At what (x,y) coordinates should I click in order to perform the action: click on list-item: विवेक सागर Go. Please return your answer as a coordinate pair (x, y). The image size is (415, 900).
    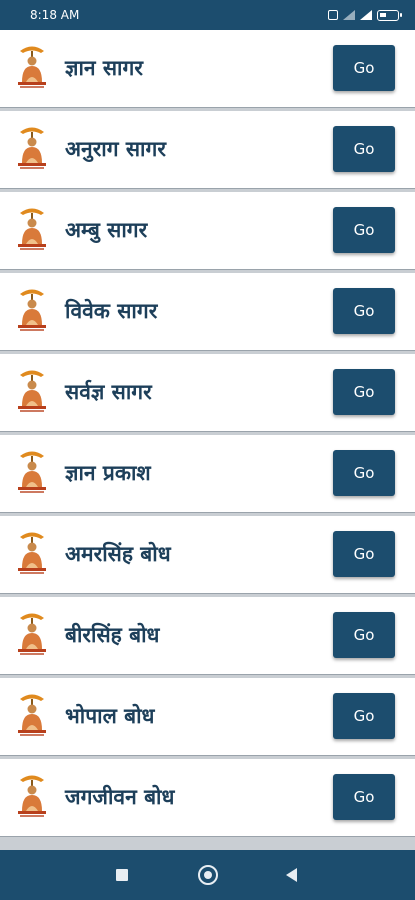
    Looking at the image, I should click on (207, 311).